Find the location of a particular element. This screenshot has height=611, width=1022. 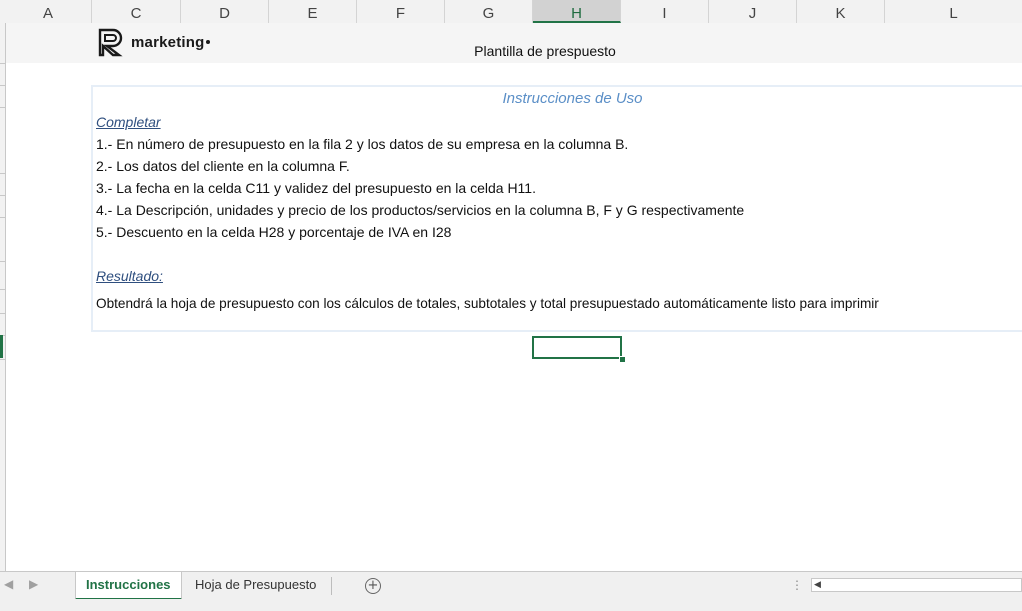

company-logo: marketing is located at coordinates (153, 42).